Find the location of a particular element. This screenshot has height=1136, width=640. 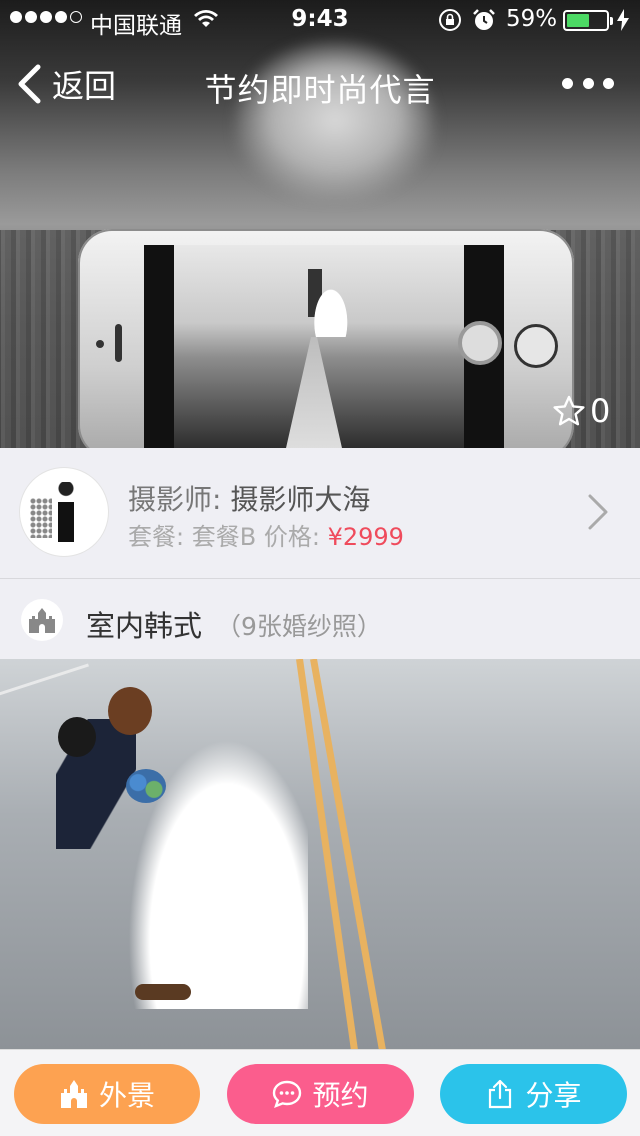

rotation-lock-icon is located at coordinates (450, 20).